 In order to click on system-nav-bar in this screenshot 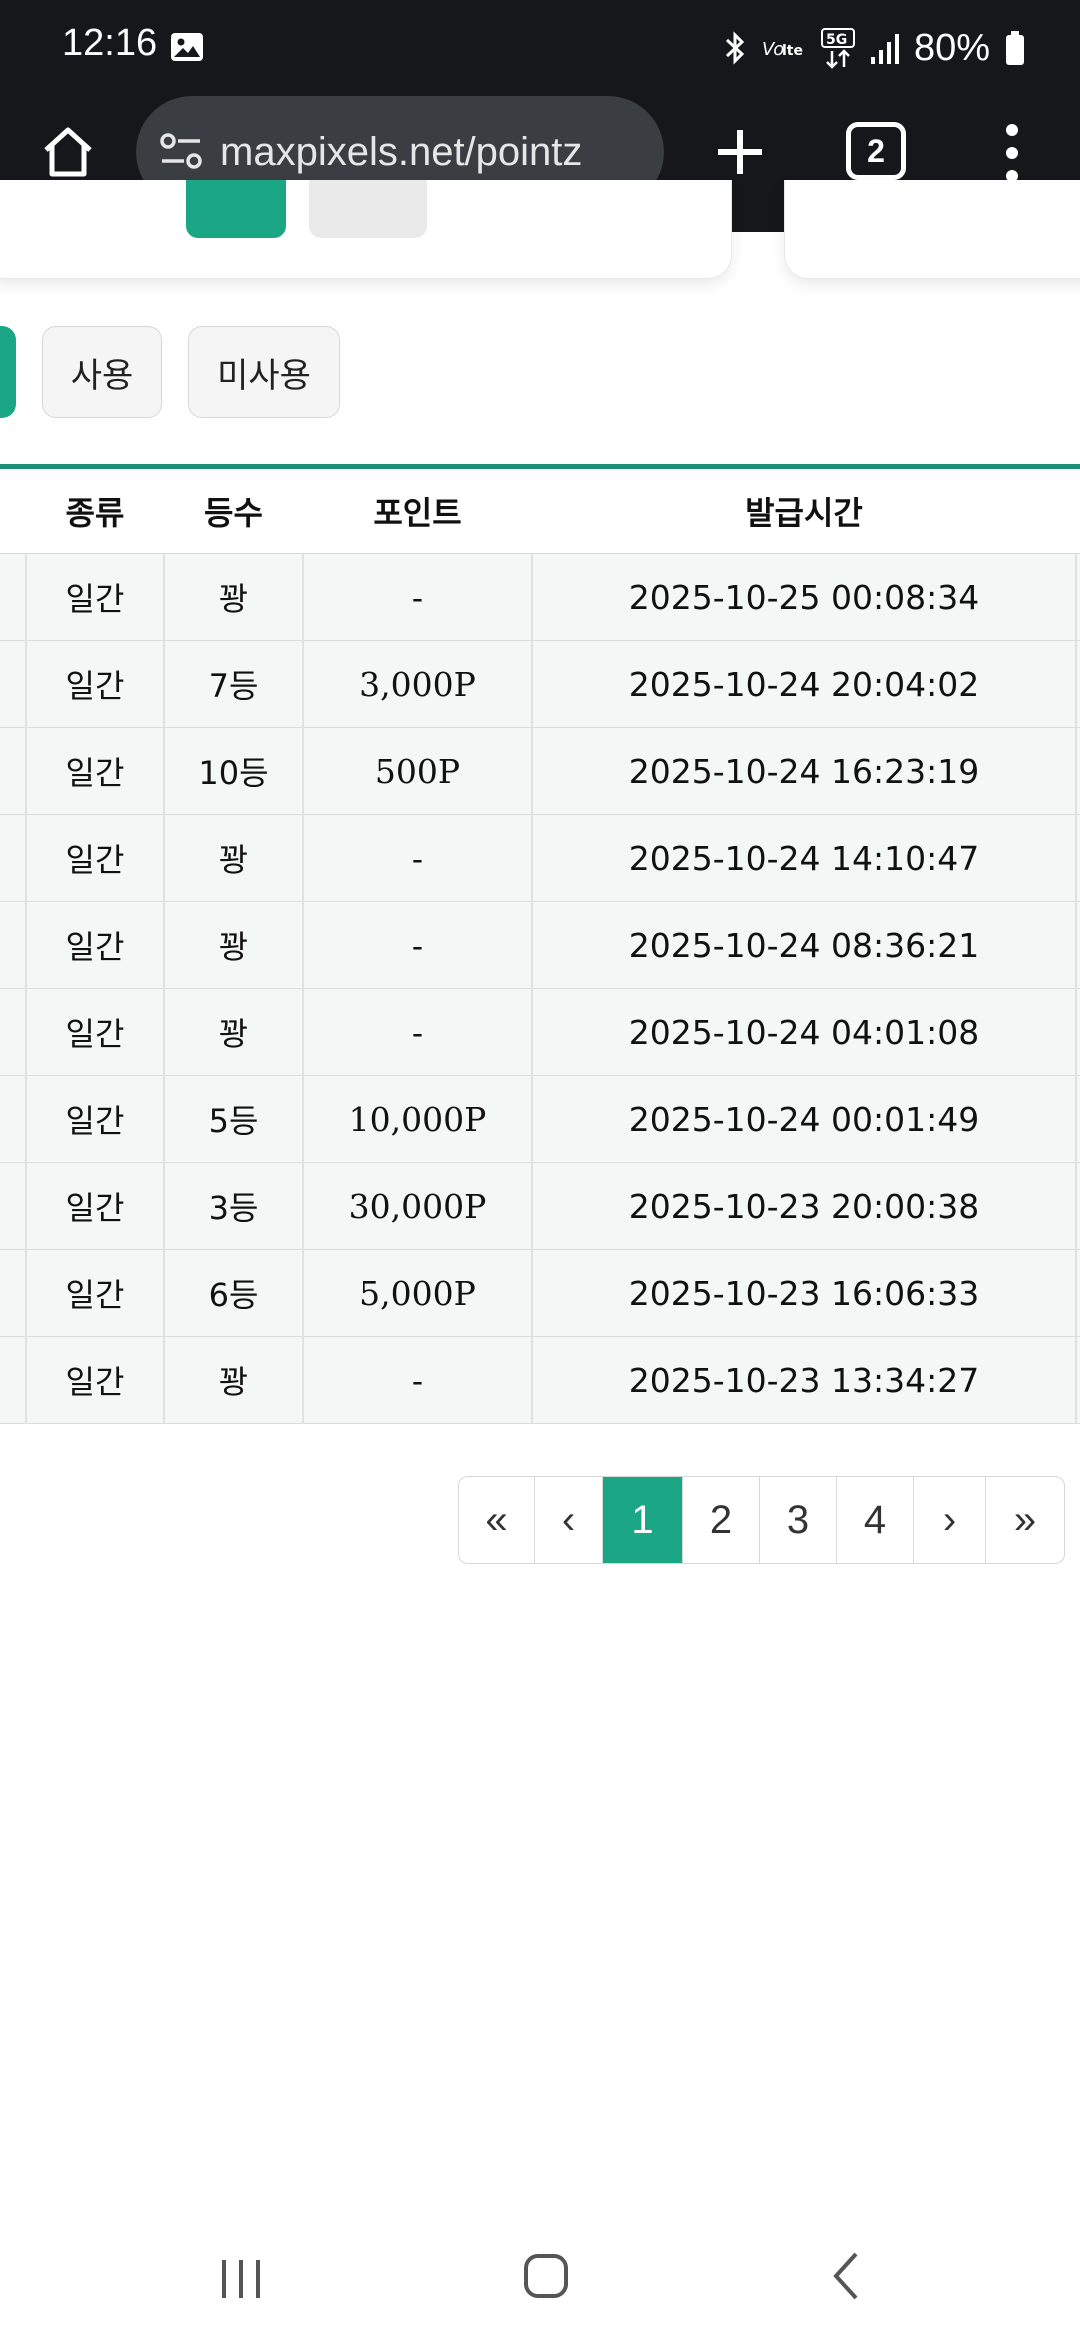, I will do `click(540, 2280)`.